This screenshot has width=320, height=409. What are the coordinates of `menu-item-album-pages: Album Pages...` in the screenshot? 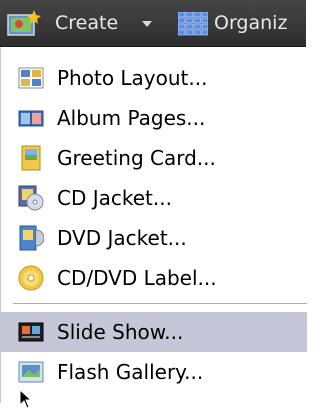 It's located at (154, 118).